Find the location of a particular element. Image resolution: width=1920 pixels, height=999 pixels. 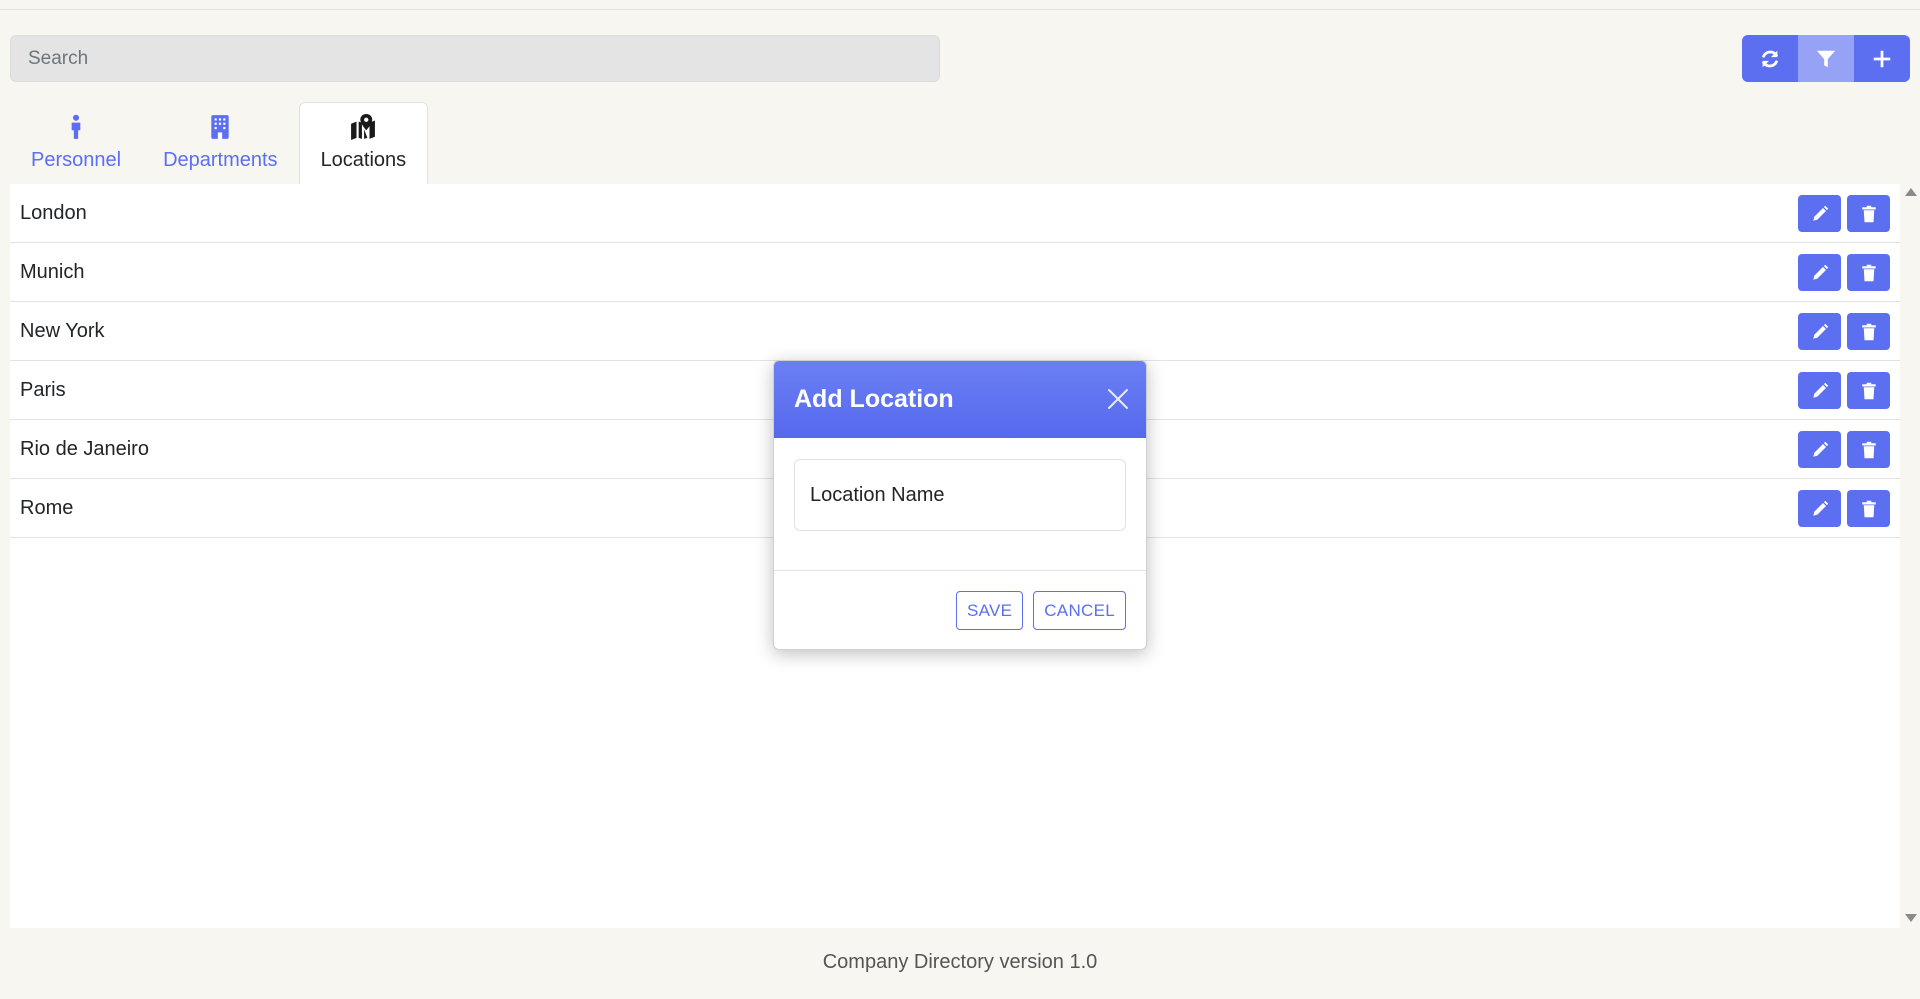

location-name: Rio de Janeiro is located at coordinates (84, 448).